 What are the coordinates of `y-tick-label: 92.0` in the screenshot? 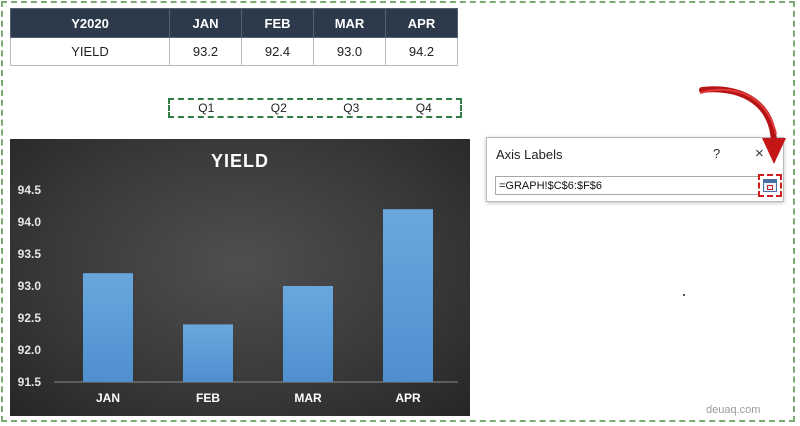 It's located at (30, 350).